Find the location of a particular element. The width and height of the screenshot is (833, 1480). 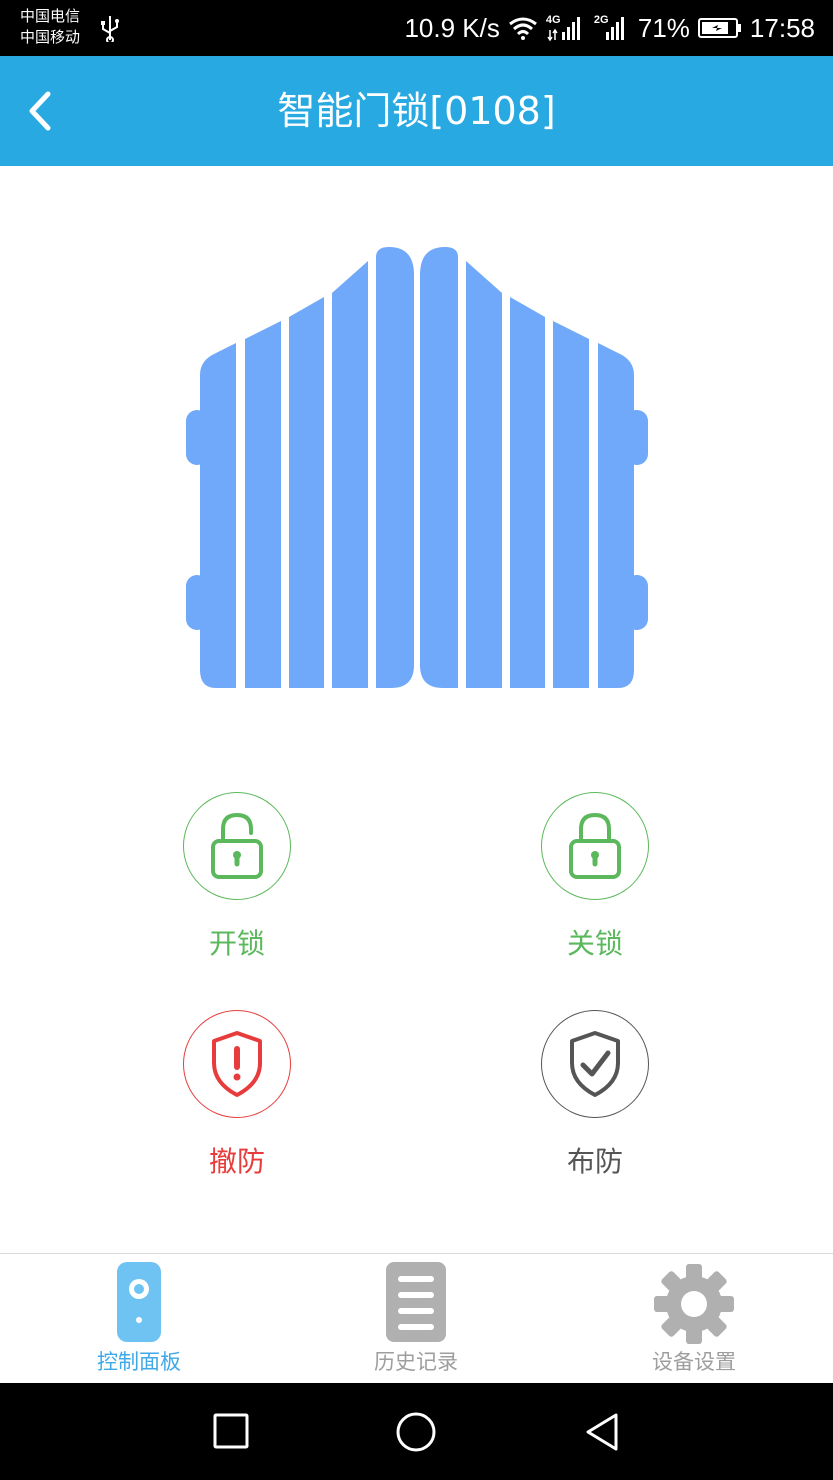

shield-check-icon is located at coordinates (595, 1064).